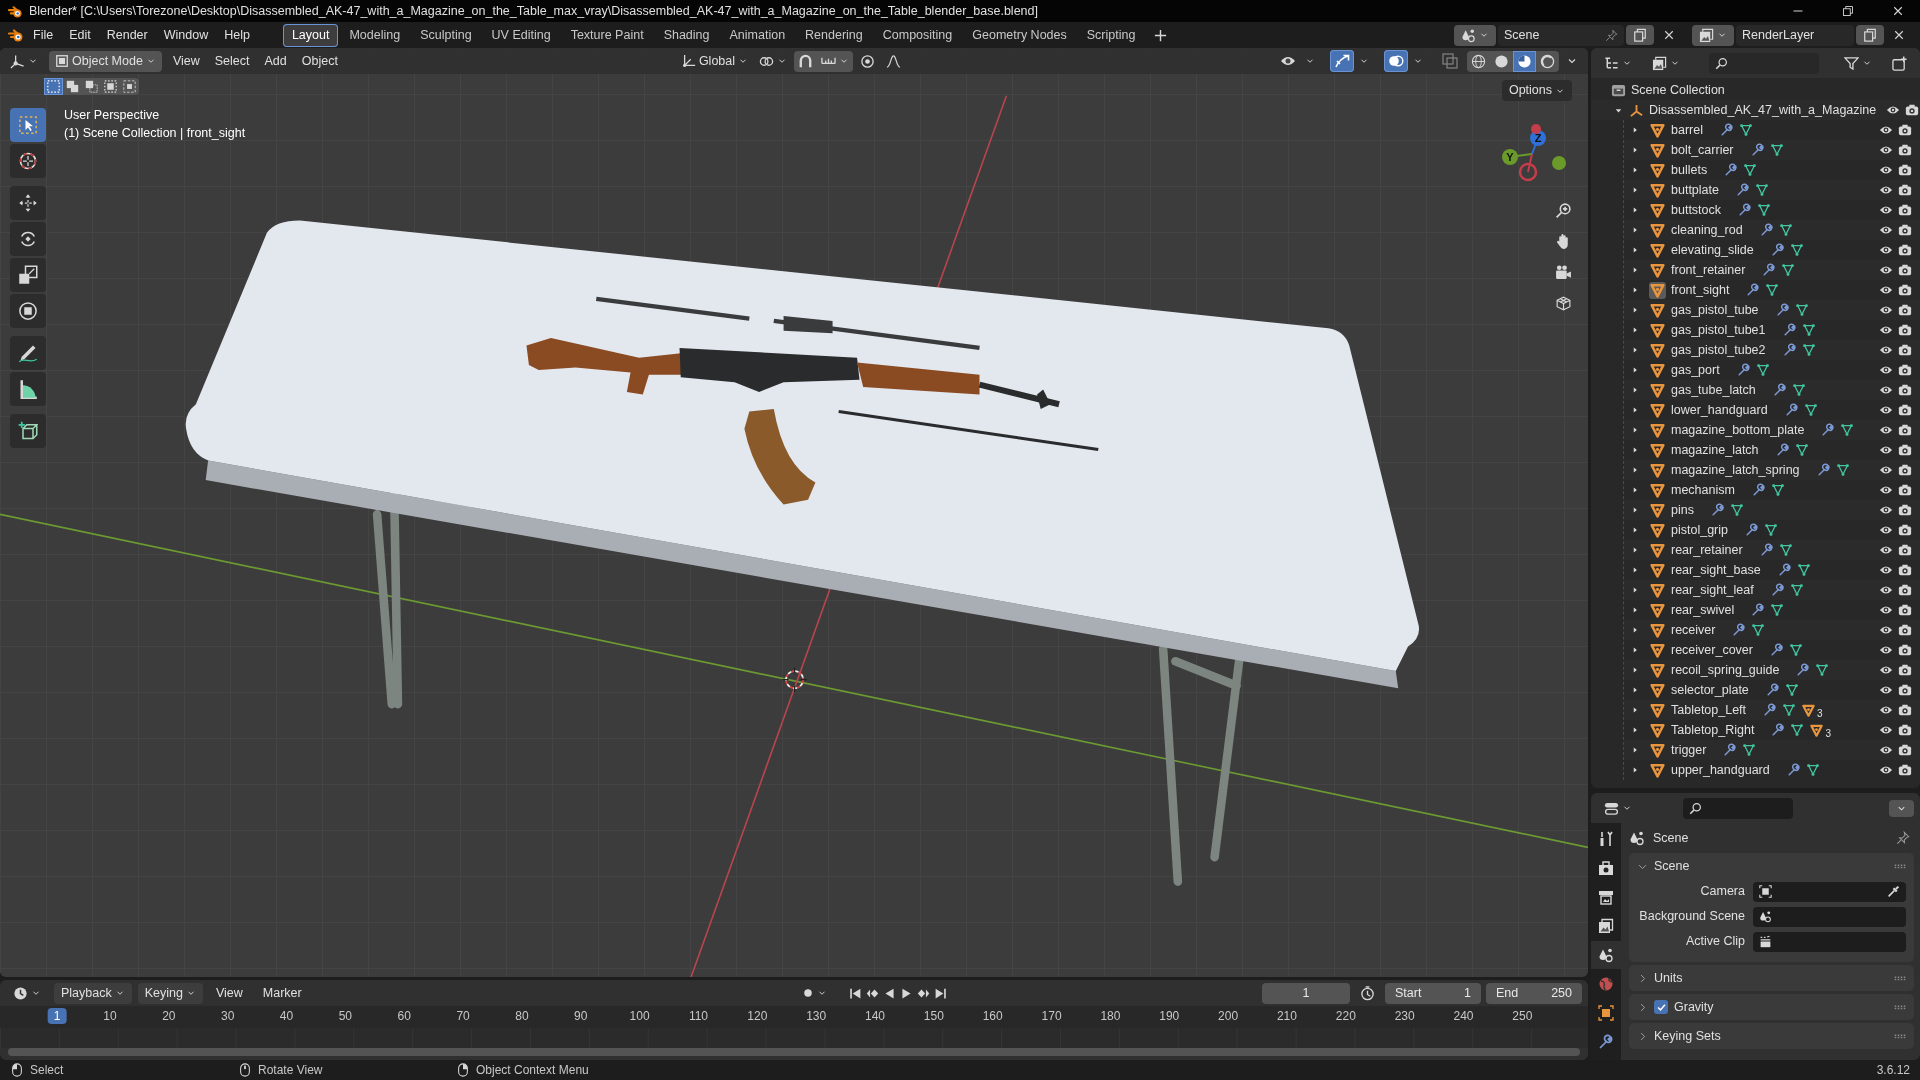 The height and width of the screenshot is (1080, 1920). Describe the element at coordinates (1682, 510) in the screenshot. I see `object-name: pins` at that location.